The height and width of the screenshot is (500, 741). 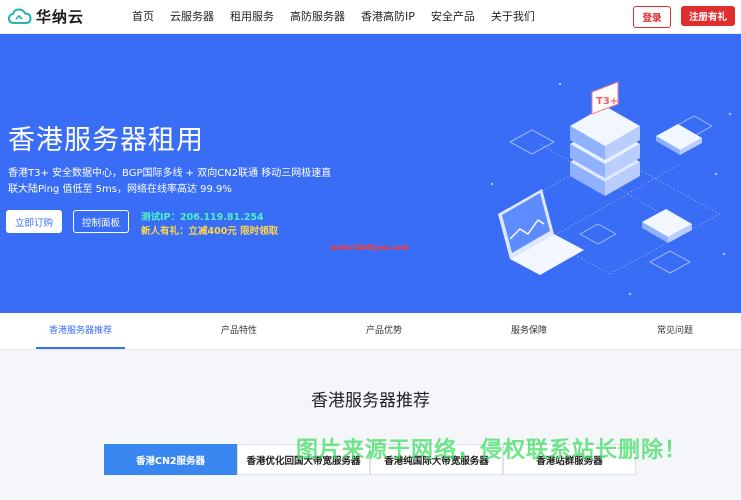 I want to click on test-ip-text: 测试IP：206.119.81.254, so click(x=202, y=217).